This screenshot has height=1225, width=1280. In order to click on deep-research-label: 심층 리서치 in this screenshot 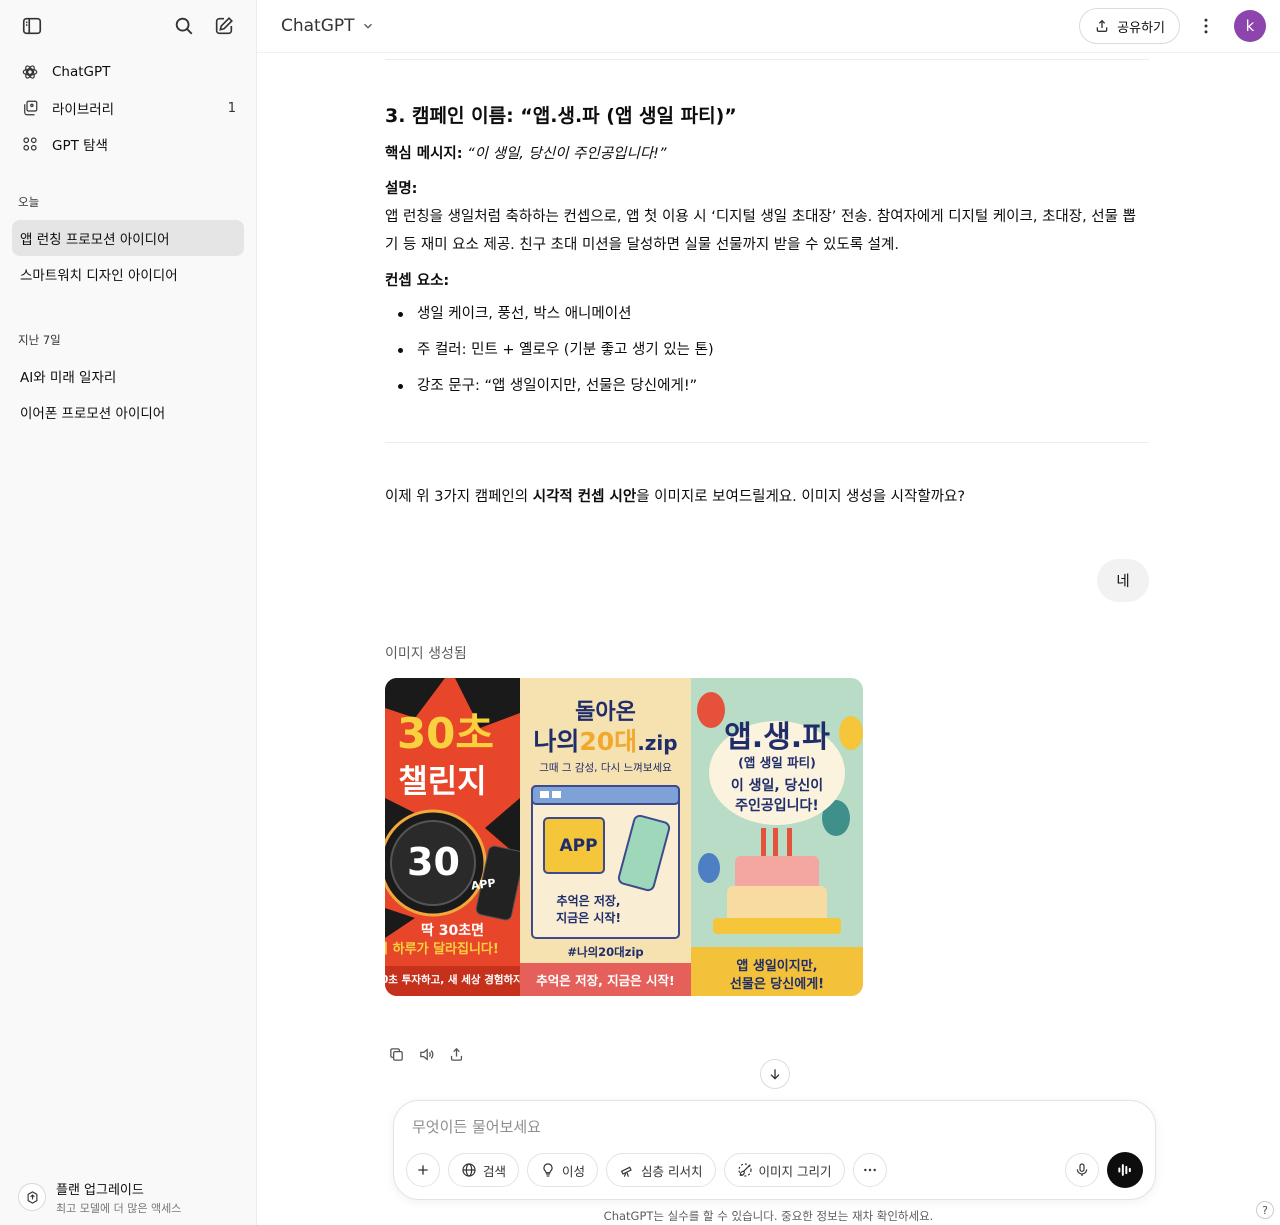, I will do `click(672, 1171)`.